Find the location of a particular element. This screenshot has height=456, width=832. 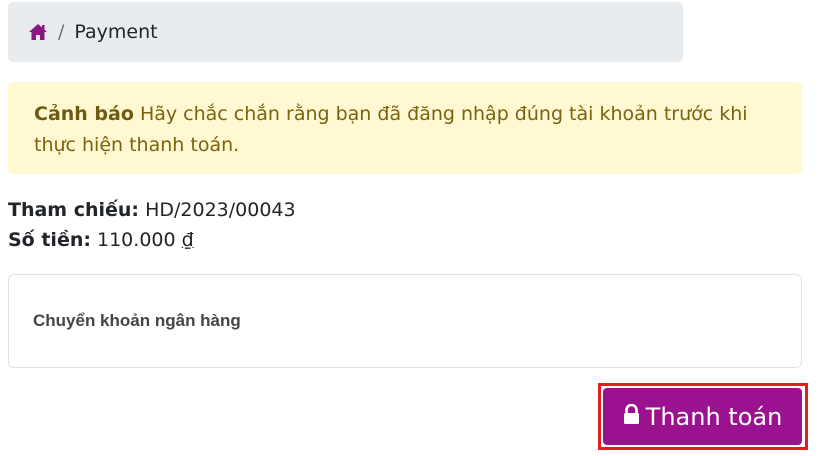

amount-label: Số tiền: is located at coordinates (49, 240).